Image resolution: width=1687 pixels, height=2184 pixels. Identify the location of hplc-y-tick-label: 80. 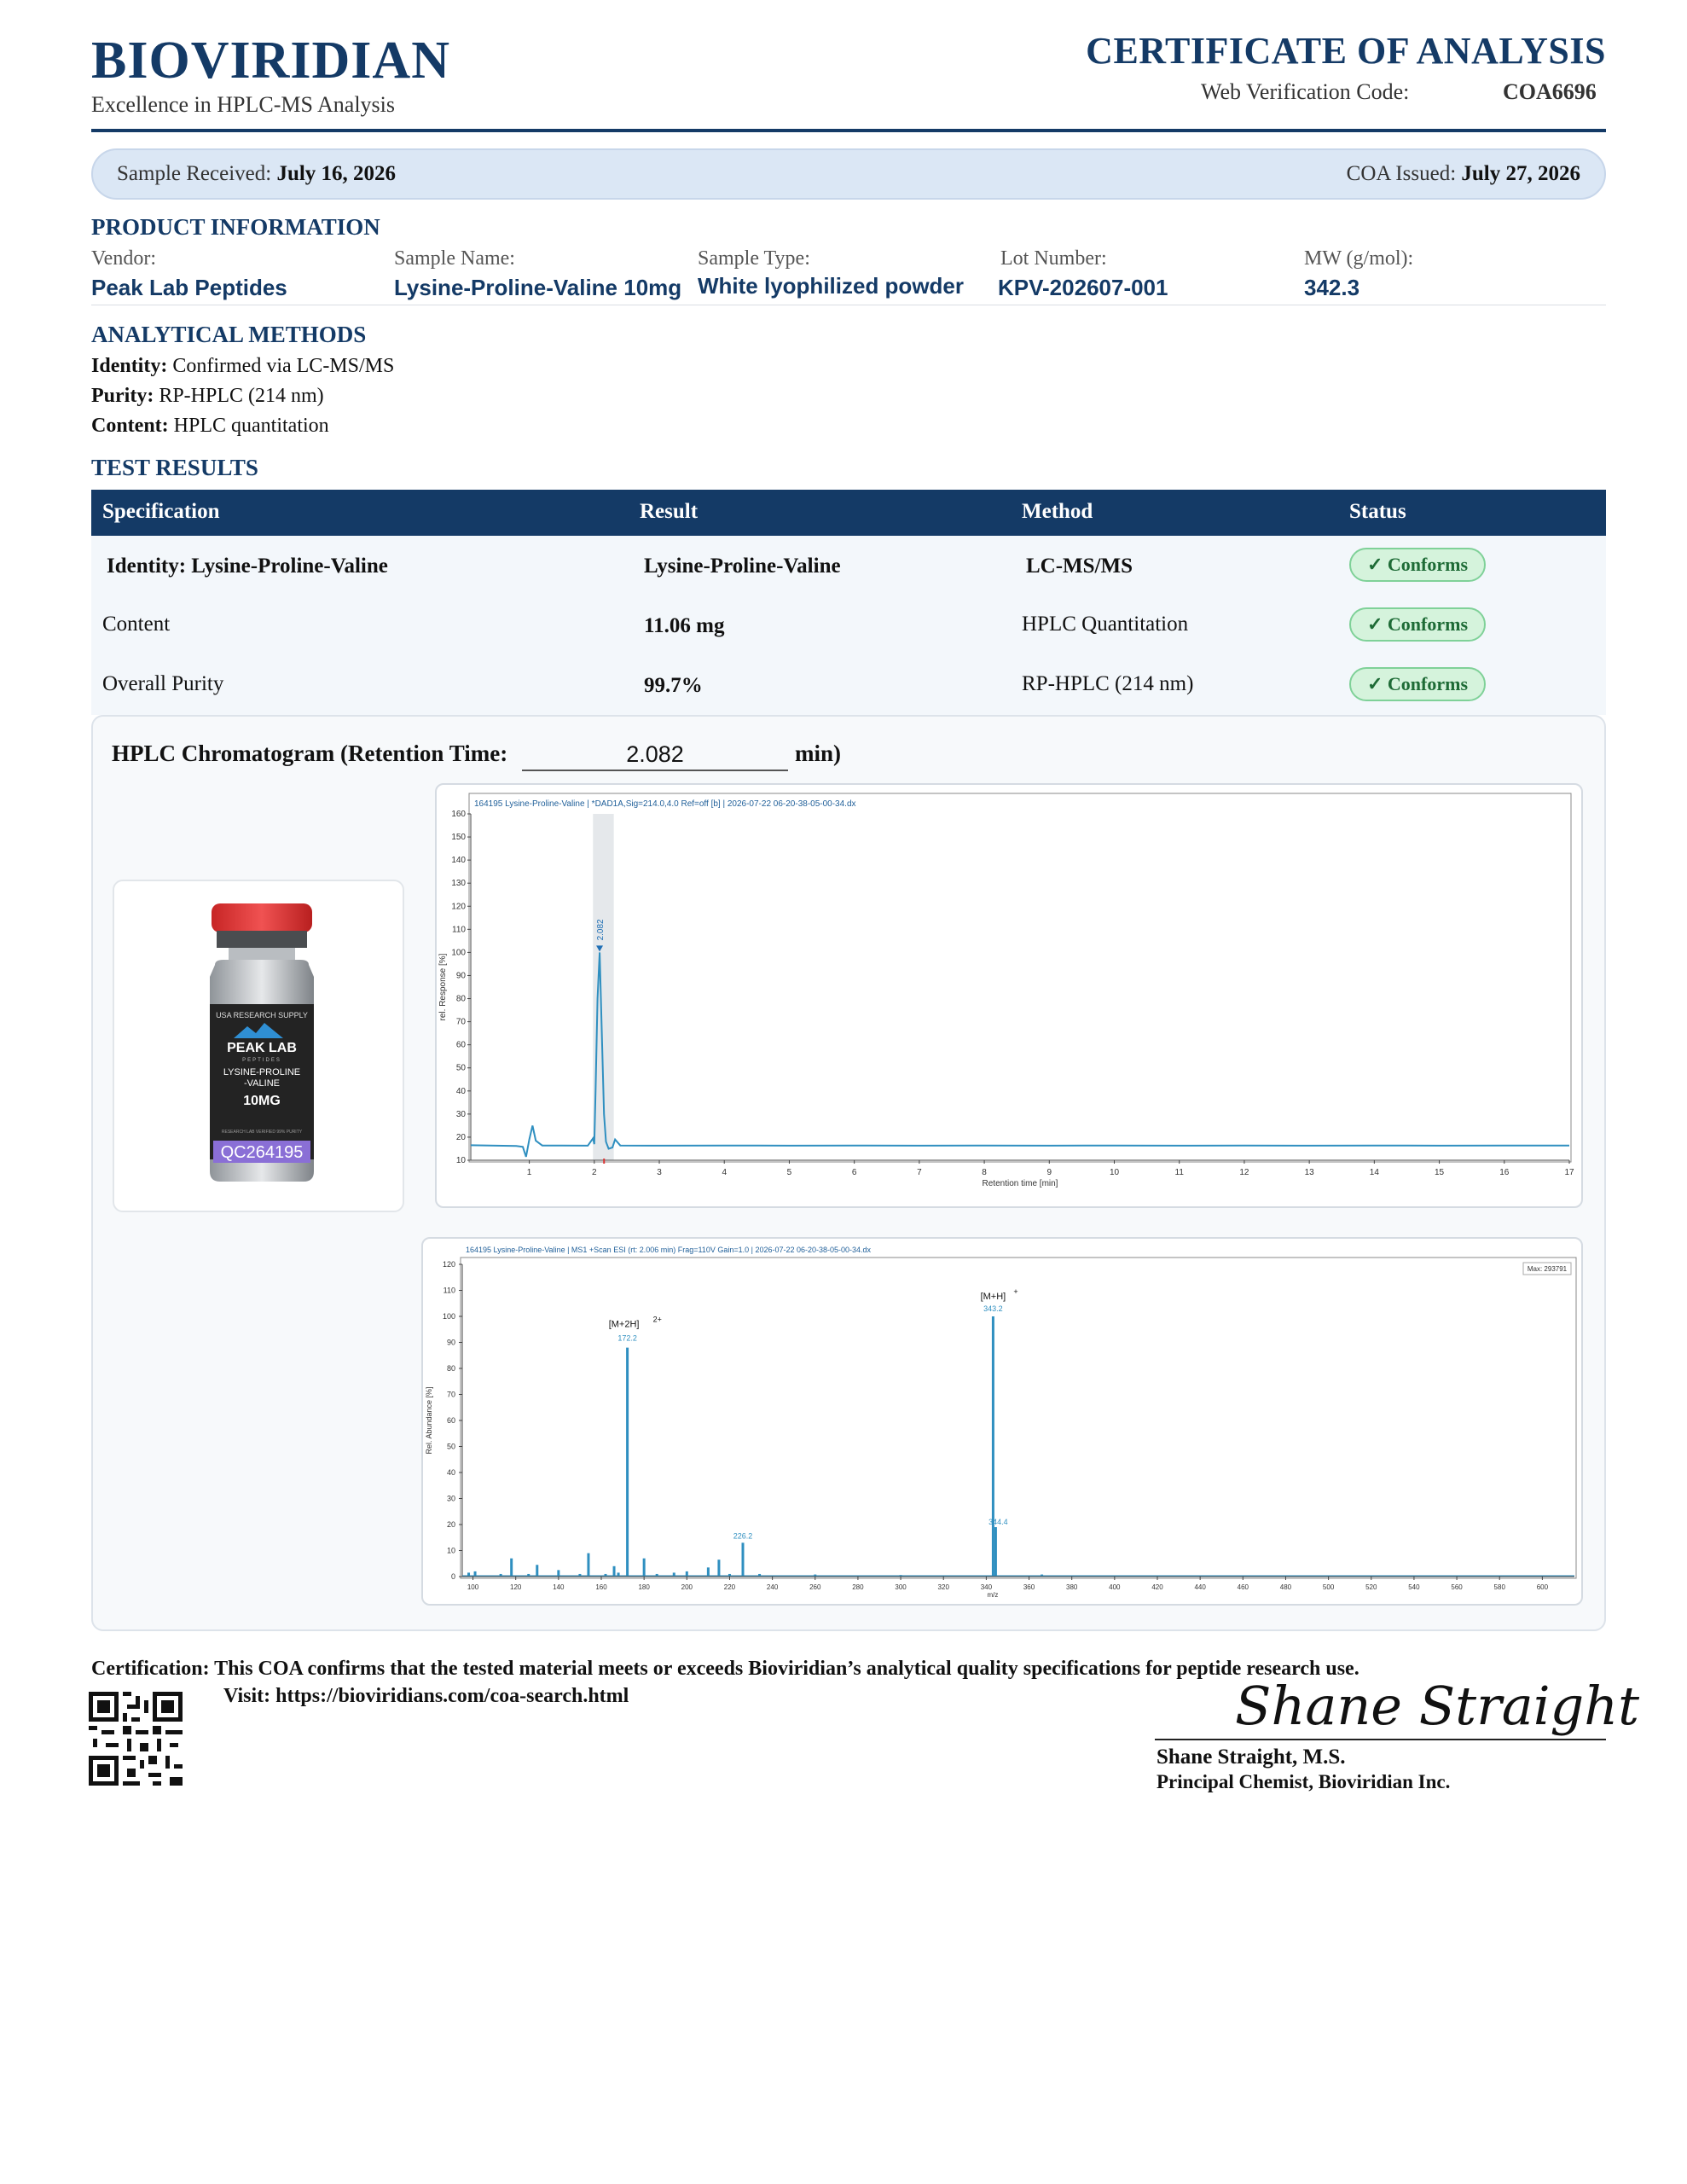
(462, 1000).